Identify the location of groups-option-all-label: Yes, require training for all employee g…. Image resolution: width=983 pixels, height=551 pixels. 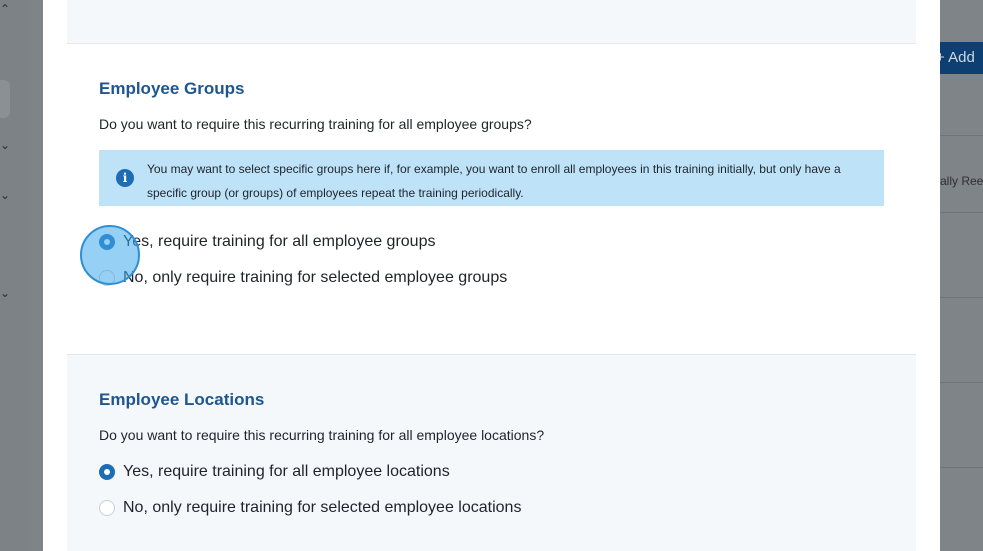
(279, 241).